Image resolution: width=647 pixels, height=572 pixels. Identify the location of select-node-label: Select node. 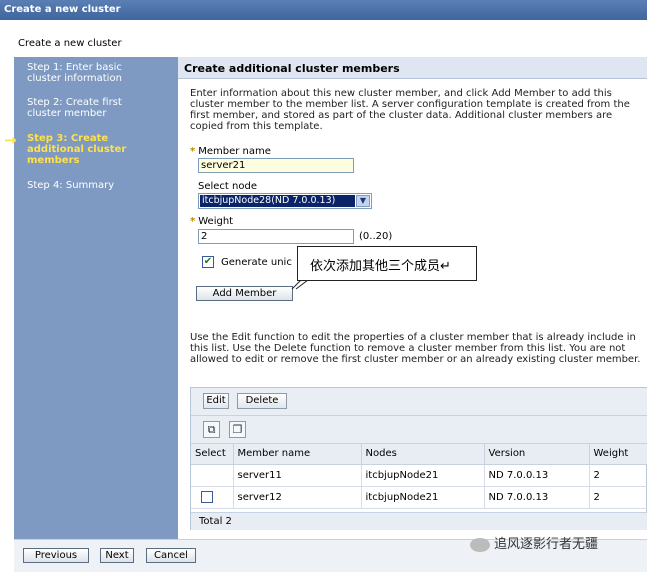
(227, 186).